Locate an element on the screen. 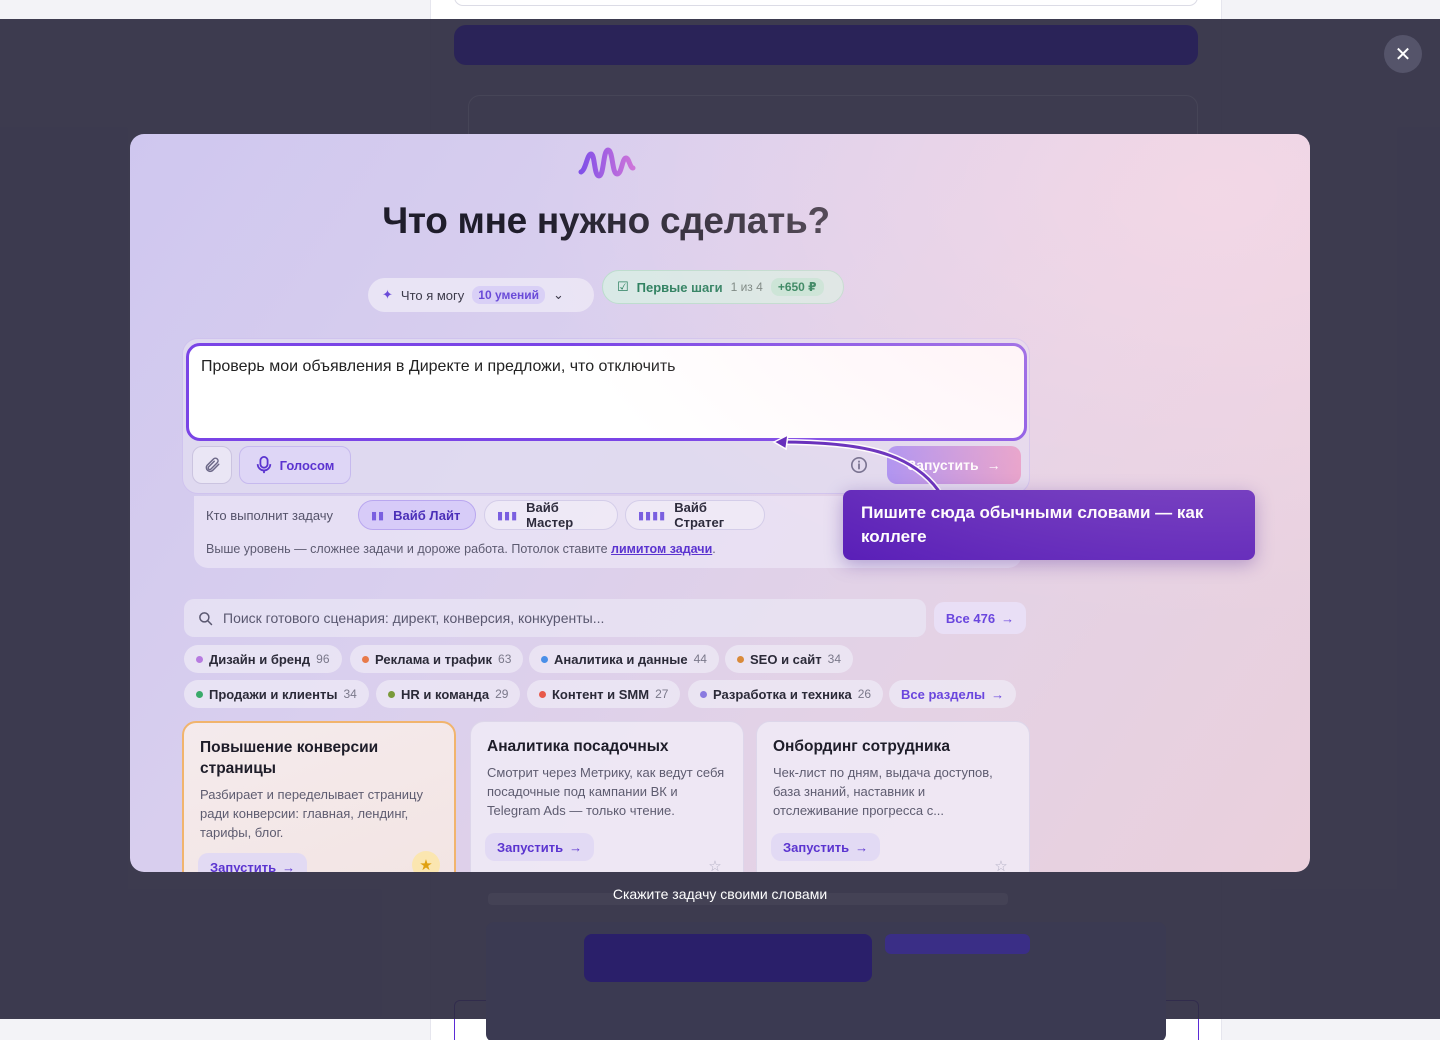  level-icon: ▮▮▮▮ is located at coordinates (652, 515).